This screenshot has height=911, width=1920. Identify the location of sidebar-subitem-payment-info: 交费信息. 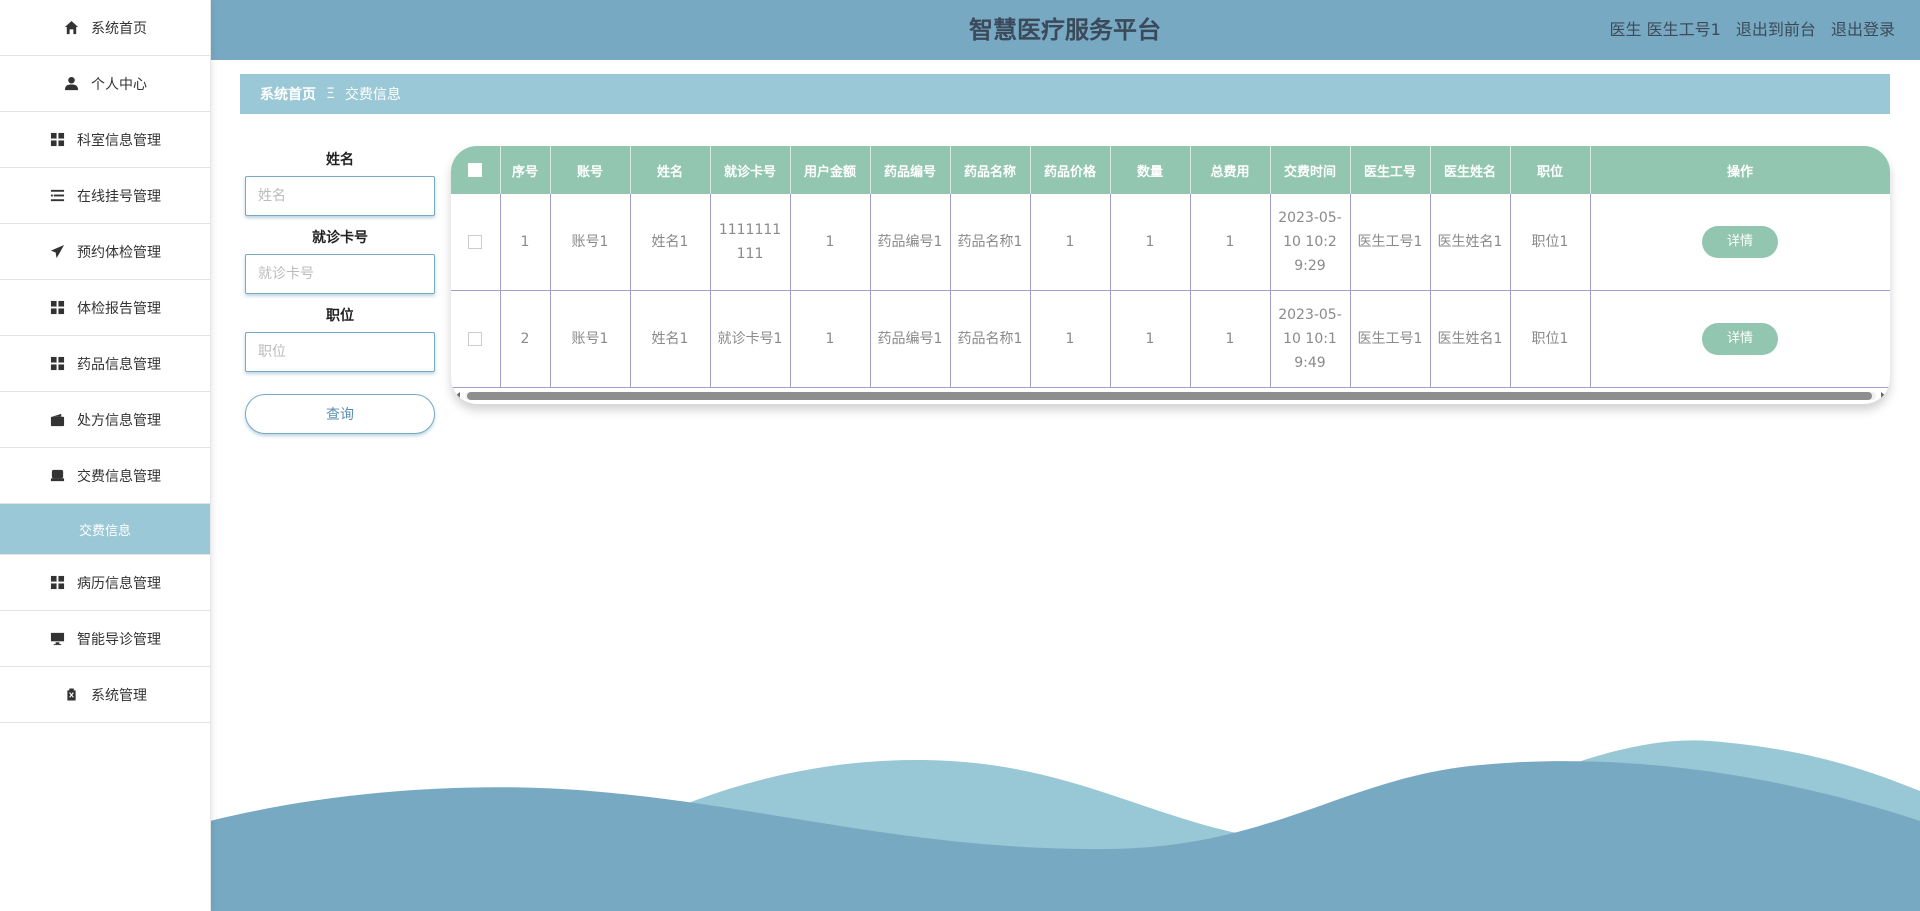
(105, 529).